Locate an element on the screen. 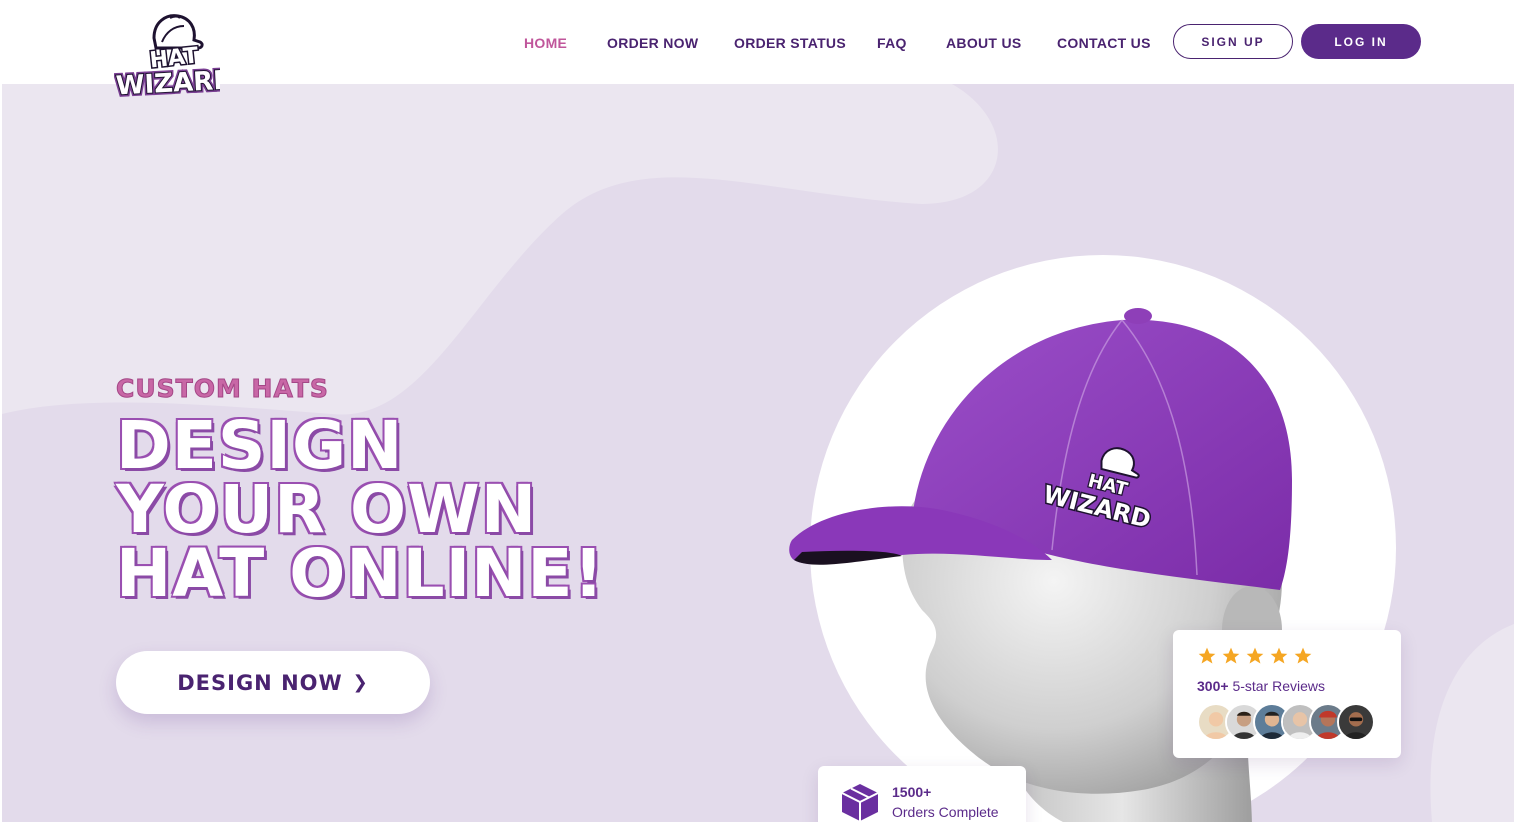  orders-label: Orders Complete is located at coordinates (945, 812).